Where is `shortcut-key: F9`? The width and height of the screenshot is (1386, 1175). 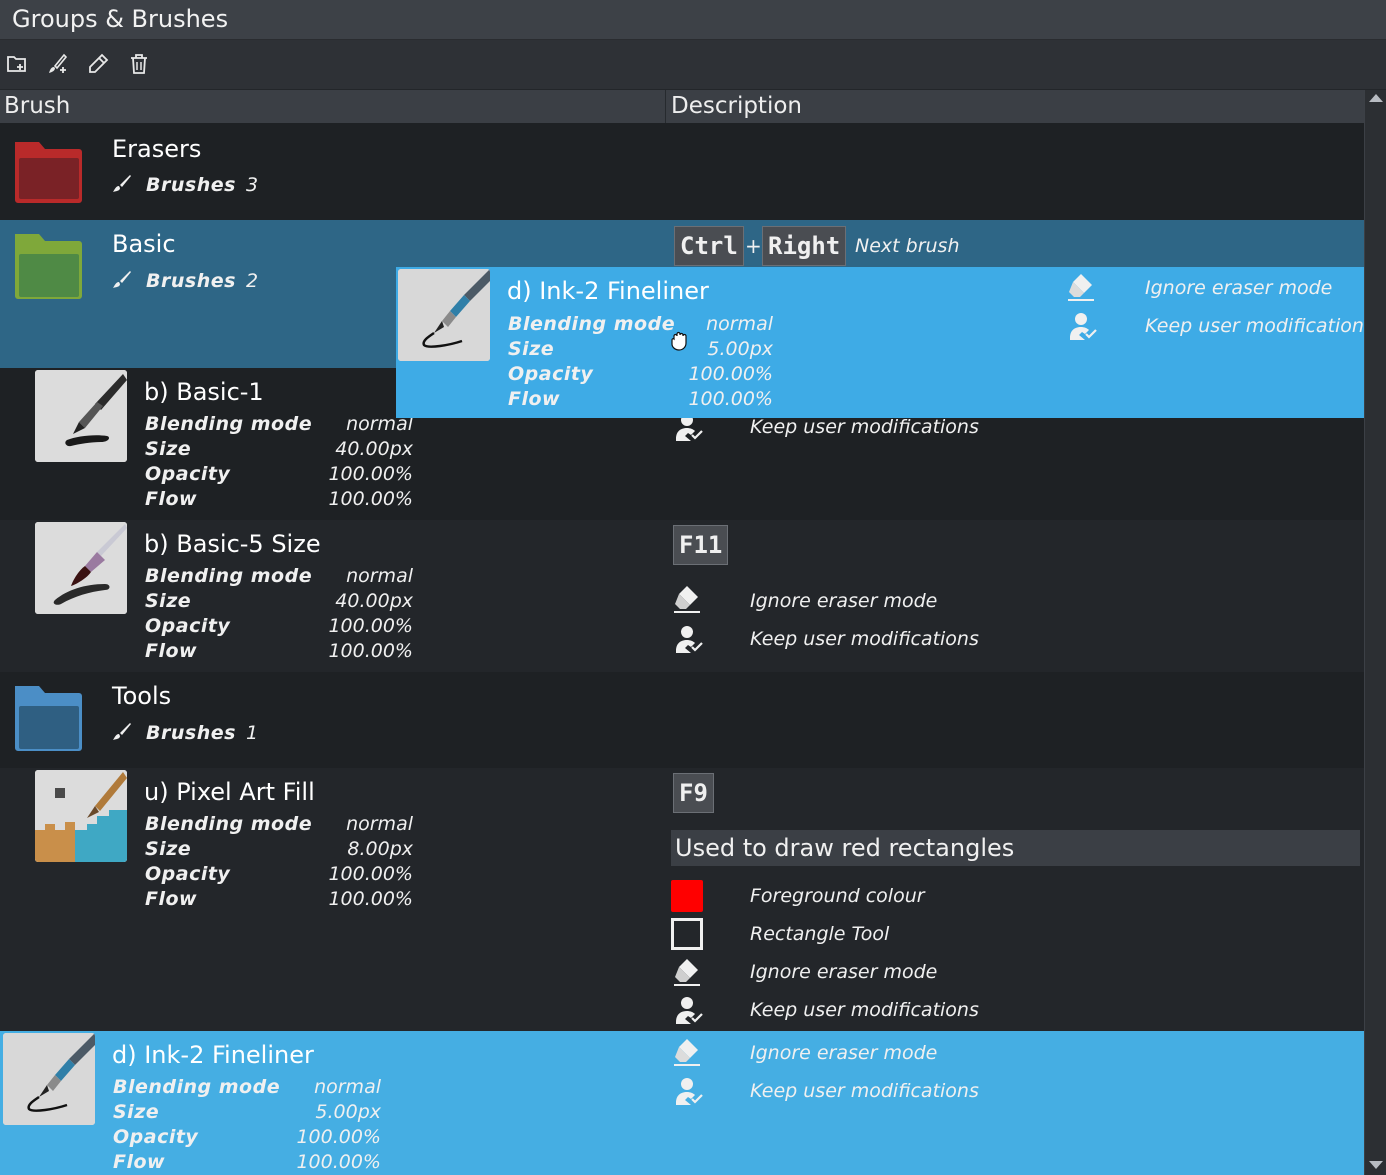 shortcut-key: F9 is located at coordinates (693, 793).